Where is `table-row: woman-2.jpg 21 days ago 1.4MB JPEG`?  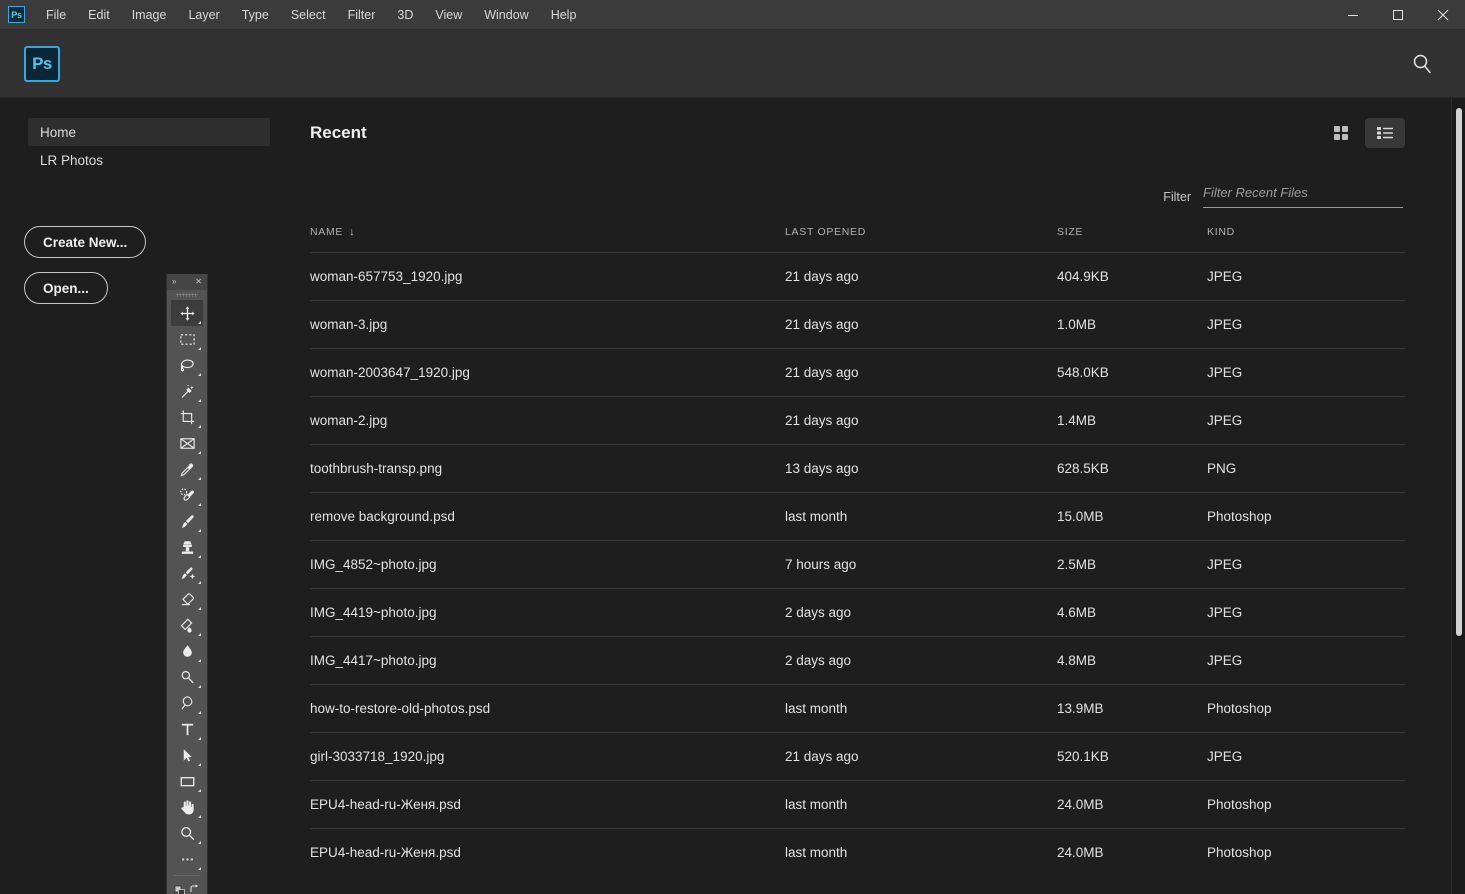
table-row: woman-2.jpg 21 days ago 1.4MB JPEG is located at coordinates (857, 420).